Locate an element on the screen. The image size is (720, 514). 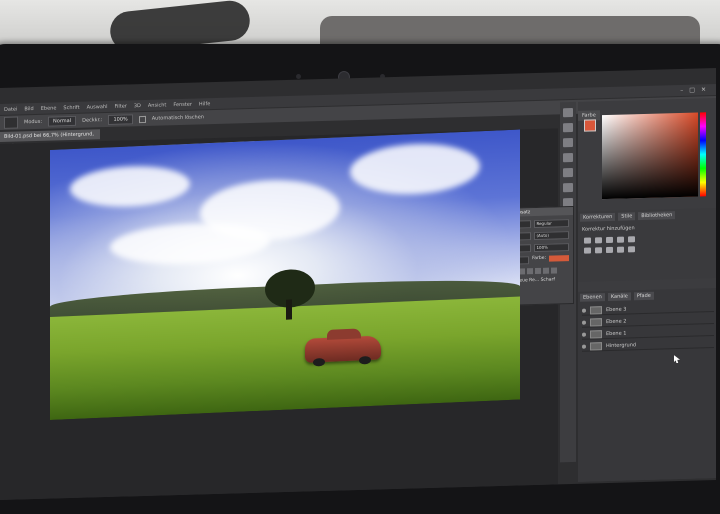
vibrance-icon is located at coordinates (631, 239).